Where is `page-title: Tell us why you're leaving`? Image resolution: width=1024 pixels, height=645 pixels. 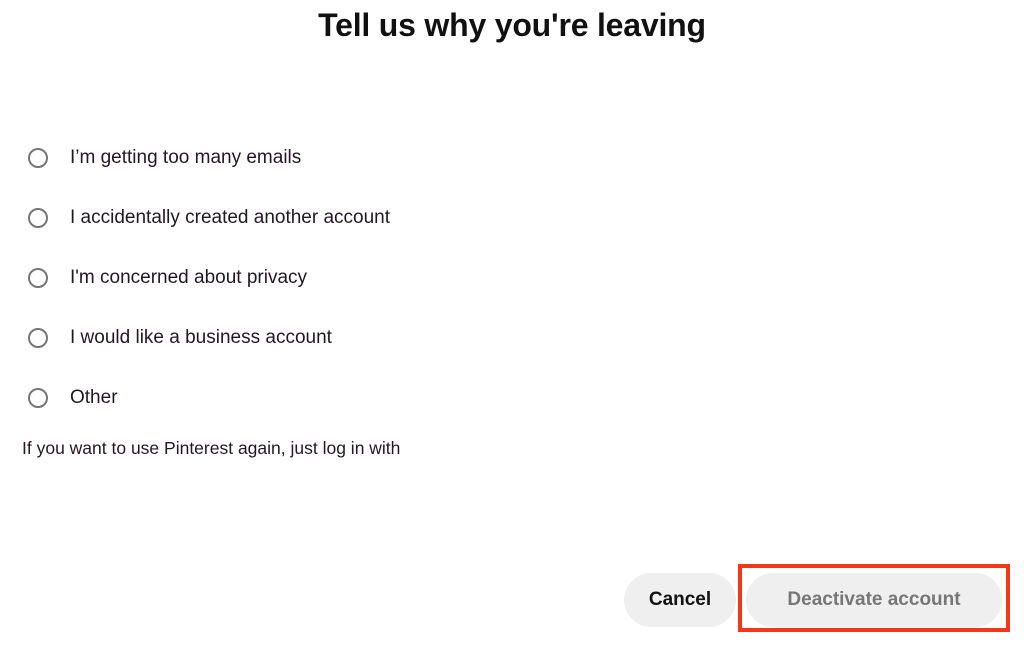
page-title: Tell us why you're leaving is located at coordinates (512, 25).